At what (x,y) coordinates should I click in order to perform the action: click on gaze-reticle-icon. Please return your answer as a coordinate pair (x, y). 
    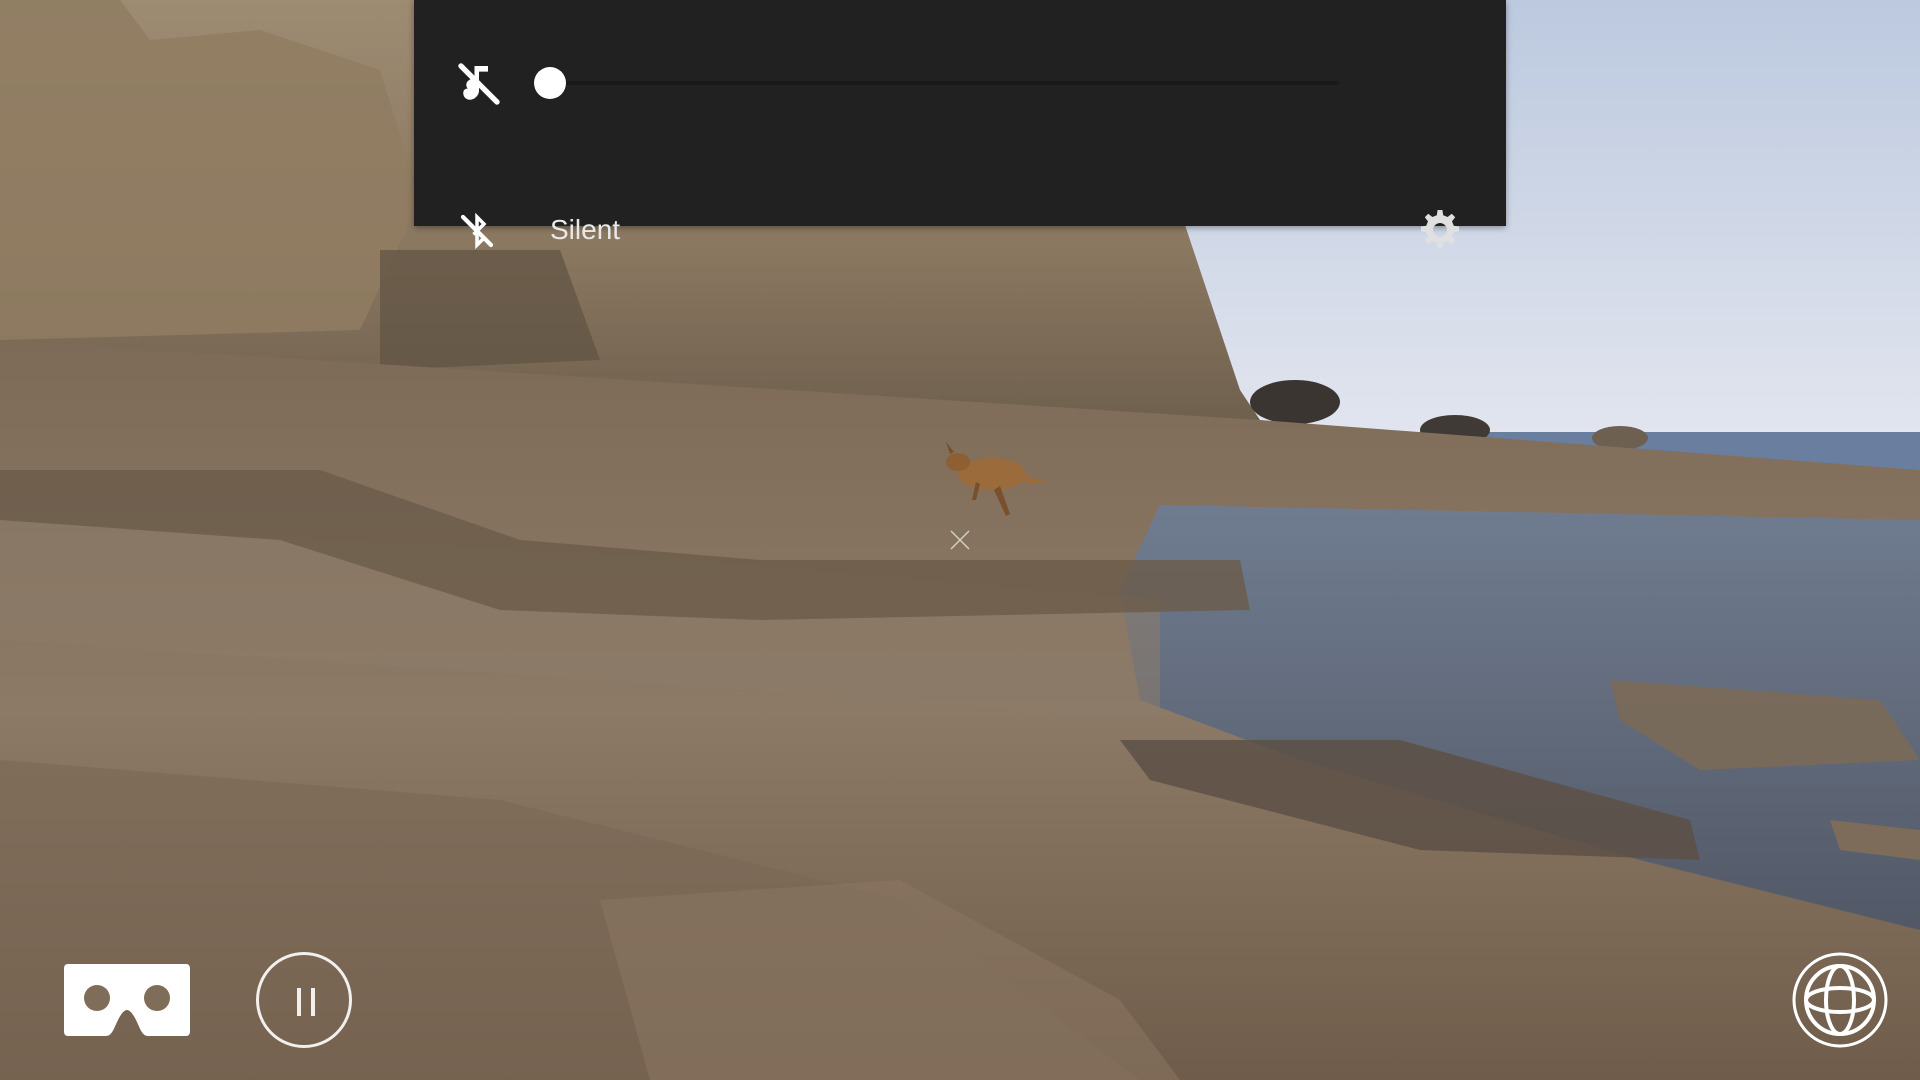
    Looking at the image, I should click on (960, 540).